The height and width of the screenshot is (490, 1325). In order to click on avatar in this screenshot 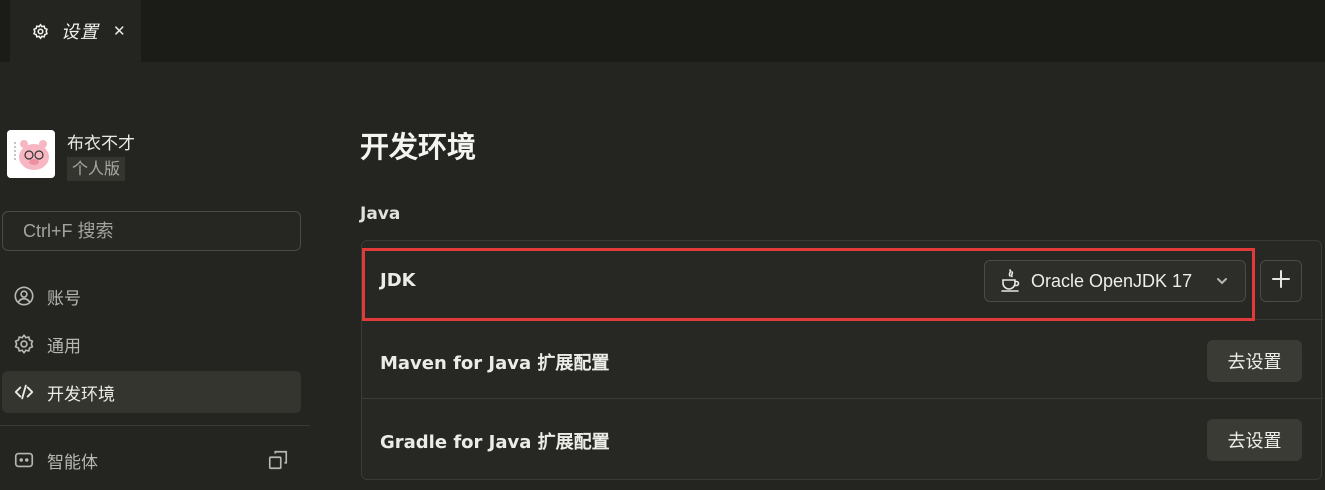, I will do `click(31, 154)`.